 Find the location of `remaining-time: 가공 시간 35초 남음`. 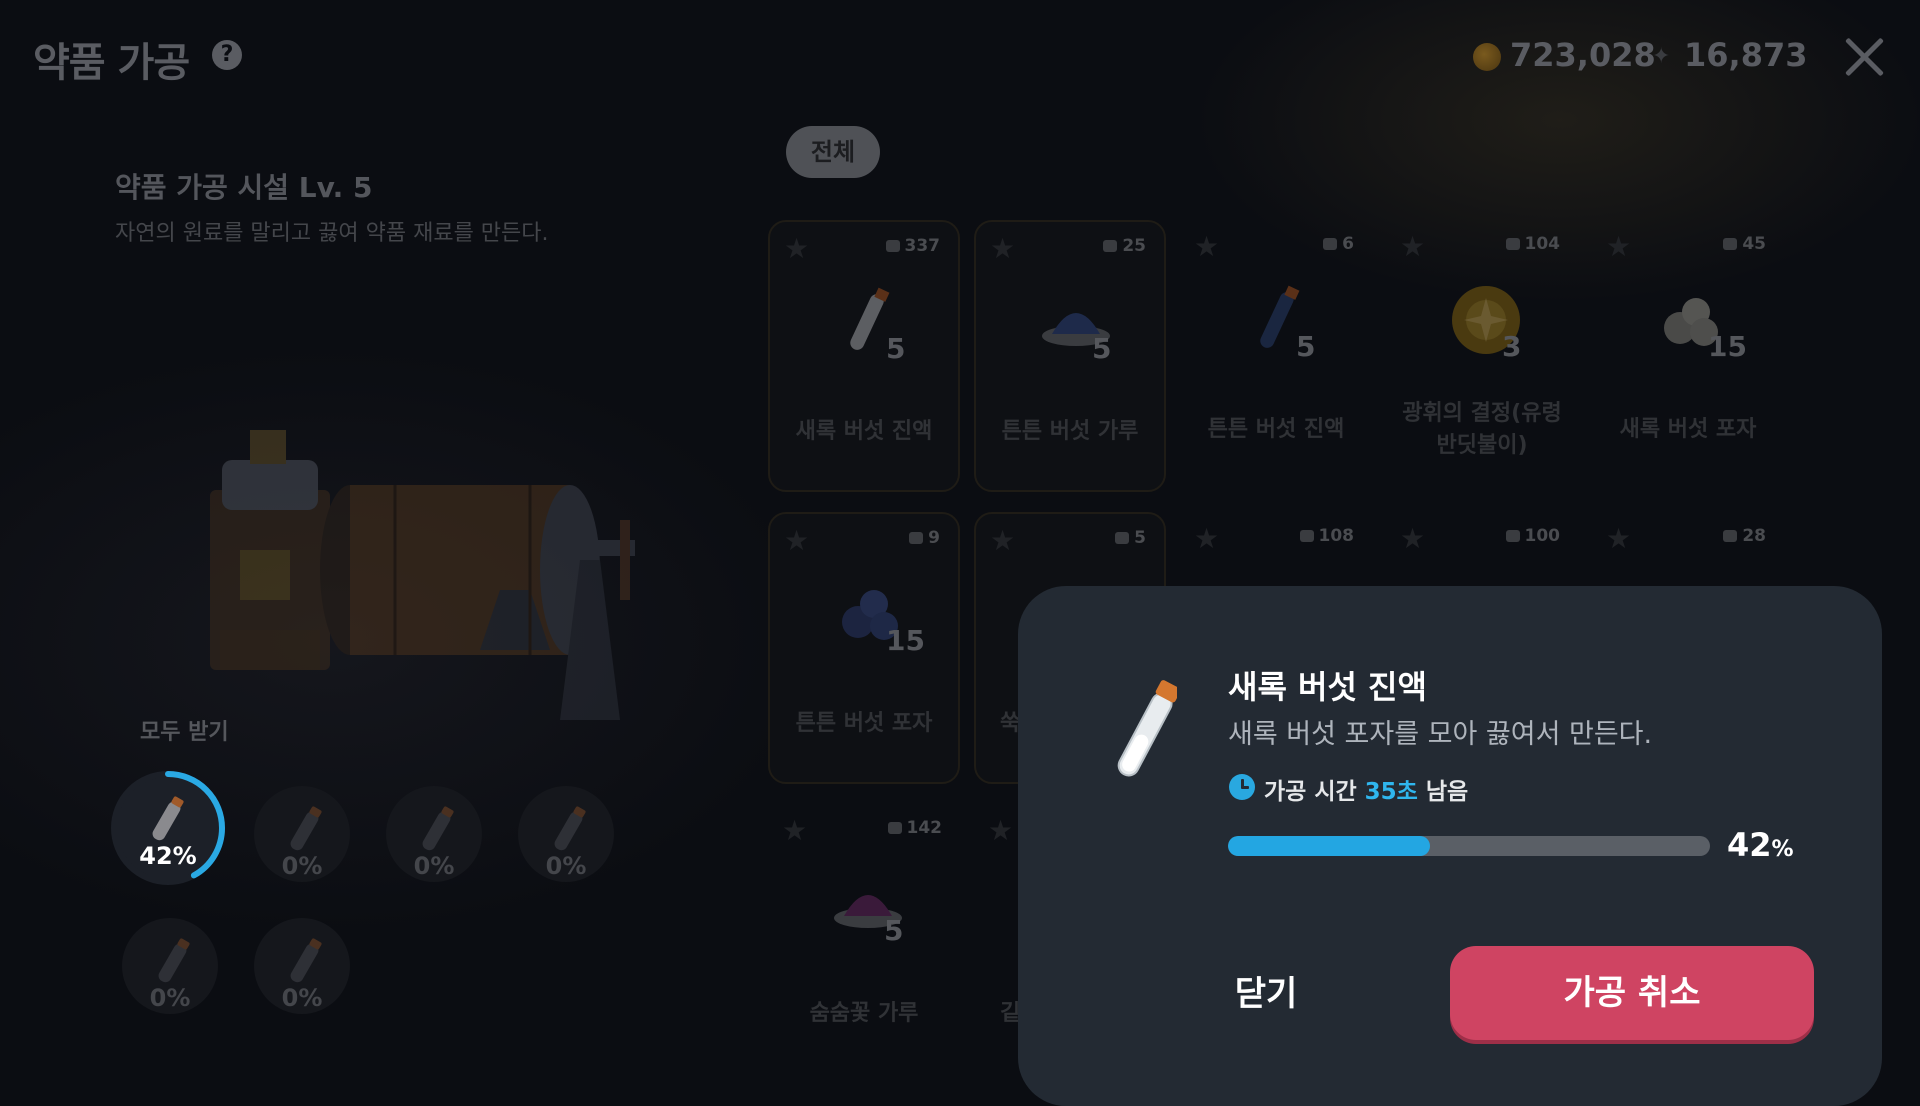

remaining-time: 가공 시간 35초 남음 is located at coordinates (1366, 792).